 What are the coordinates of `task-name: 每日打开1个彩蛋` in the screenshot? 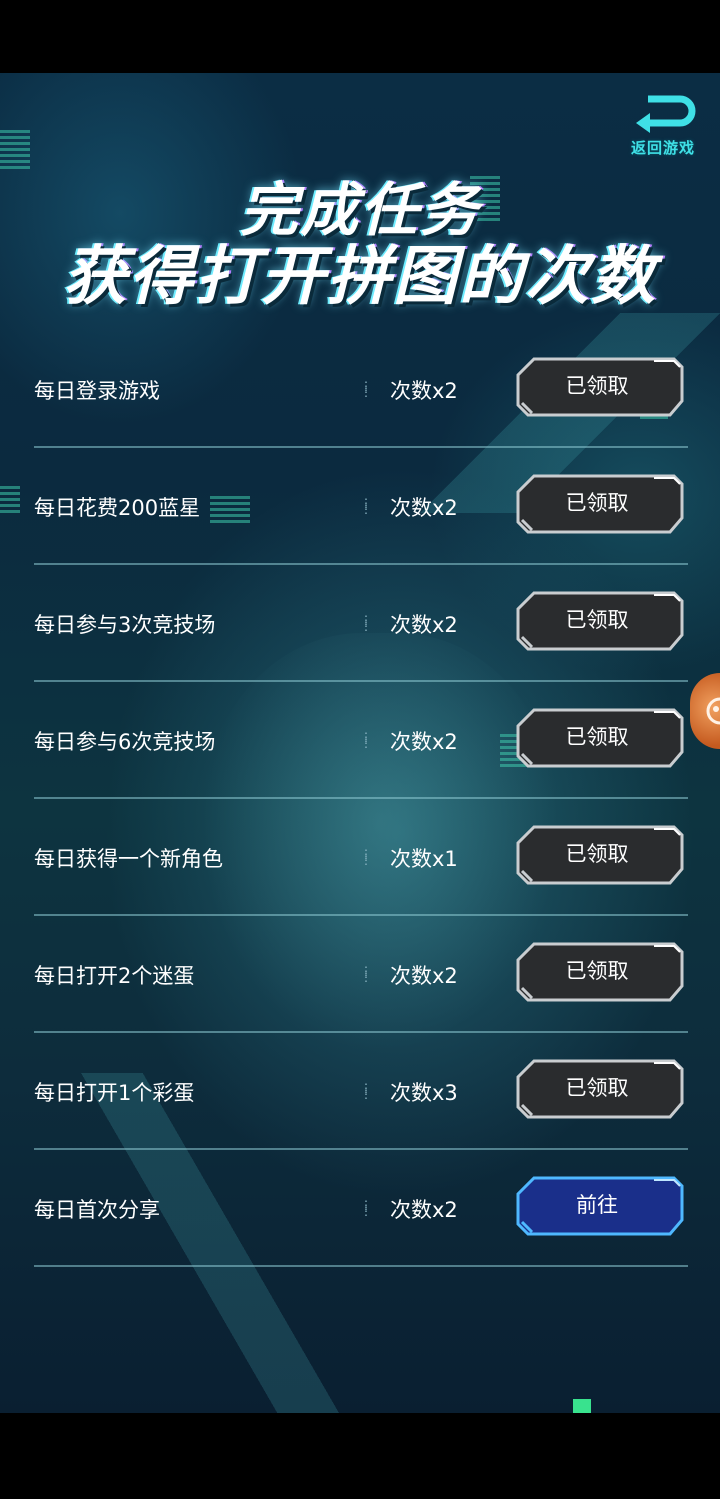 It's located at (114, 1093).